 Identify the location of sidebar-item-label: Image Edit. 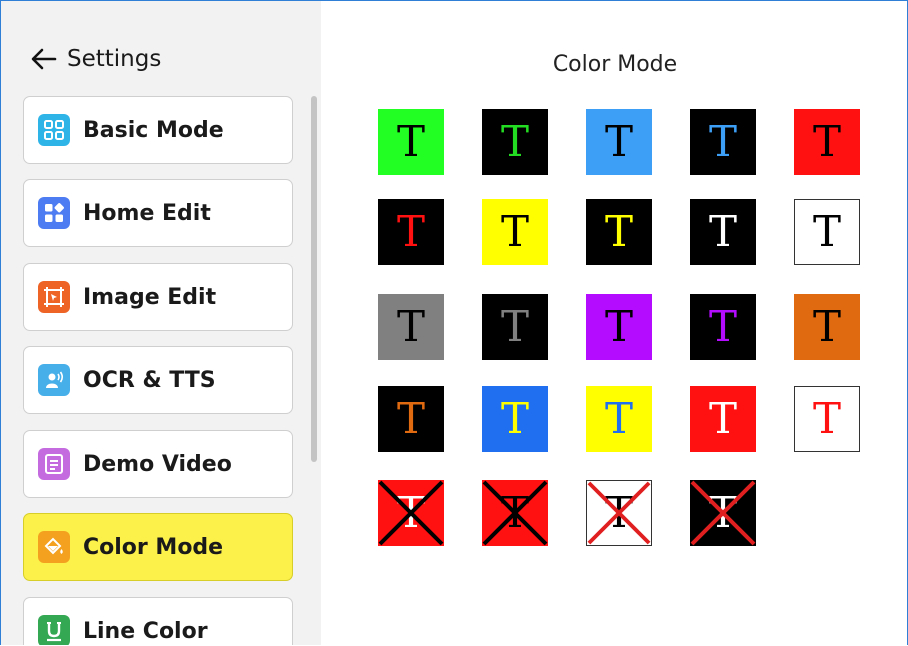
(150, 297).